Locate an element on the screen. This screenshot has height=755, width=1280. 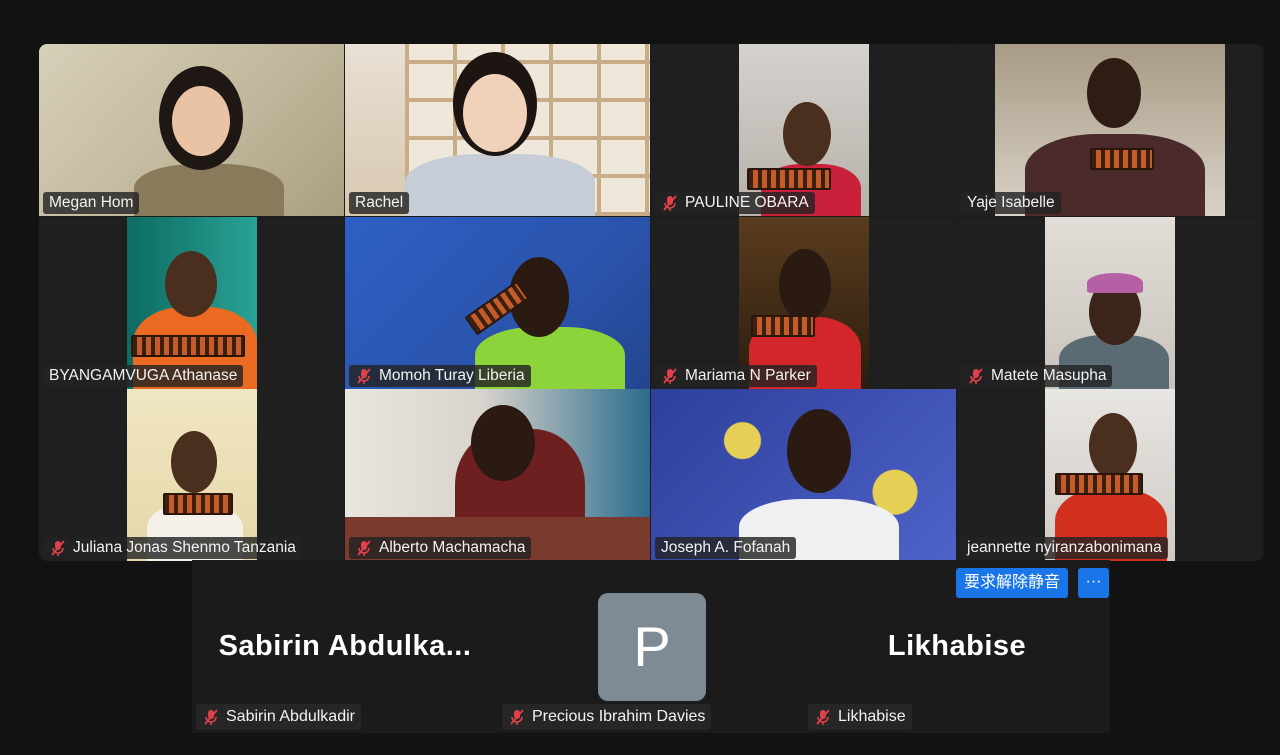
video-tile-matete-masupha: Matete Masupha is located at coordinates (1109, 303).